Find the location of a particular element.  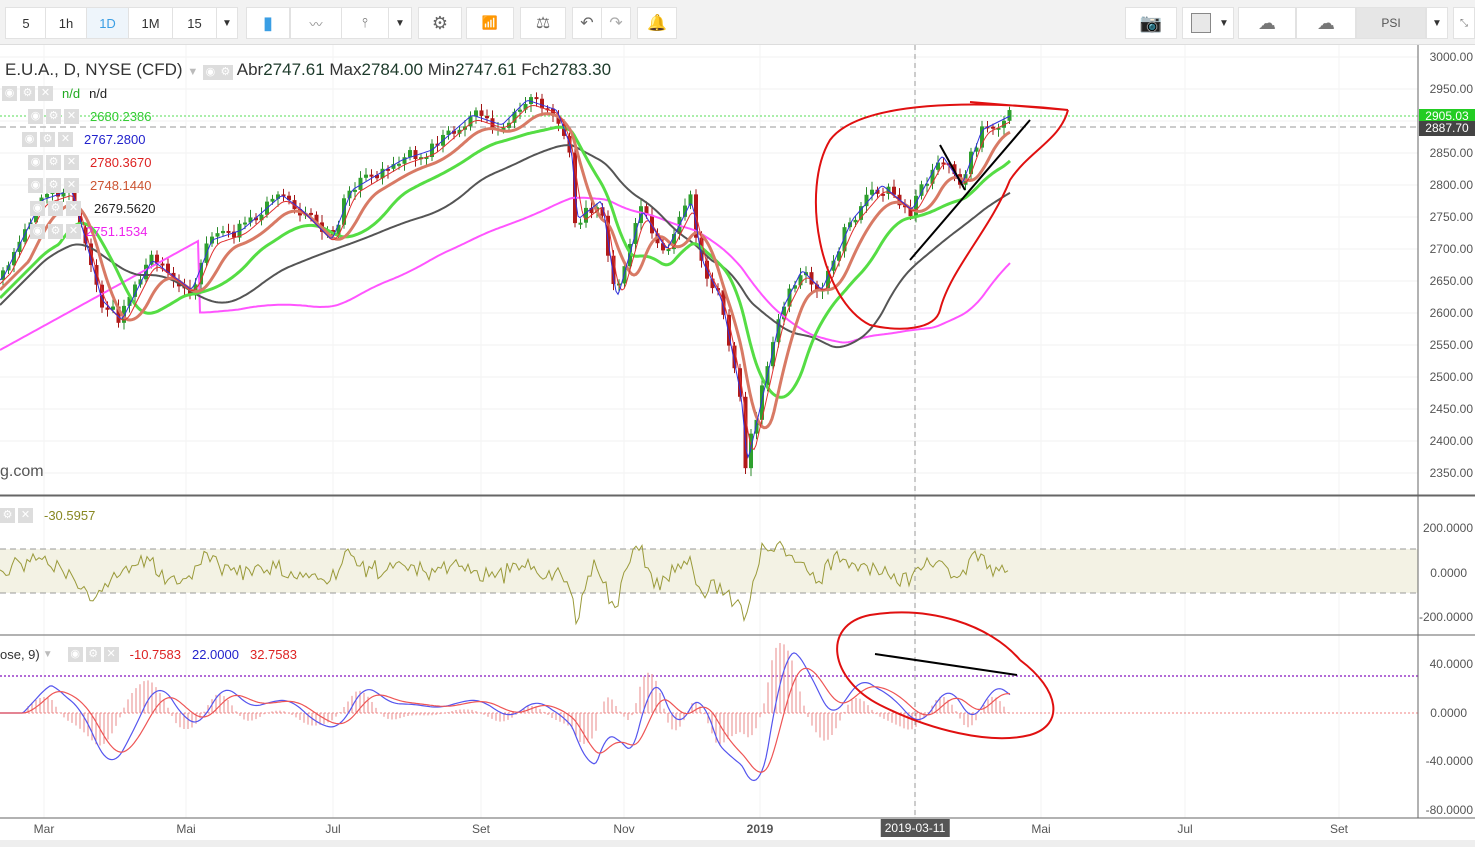

macd-line is located at coordinates (505, 717).